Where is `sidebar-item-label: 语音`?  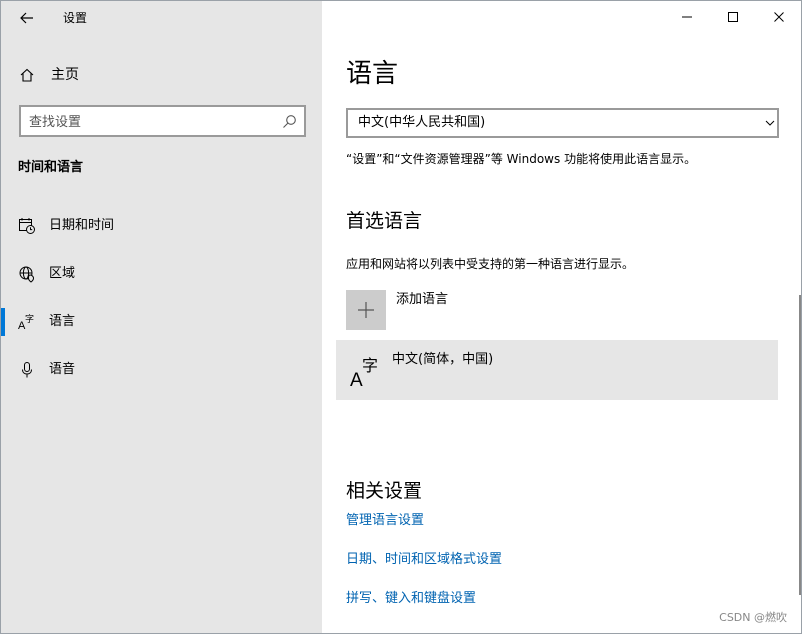
sidebar-item-label: 语音 is located at coordinates (62, 369).